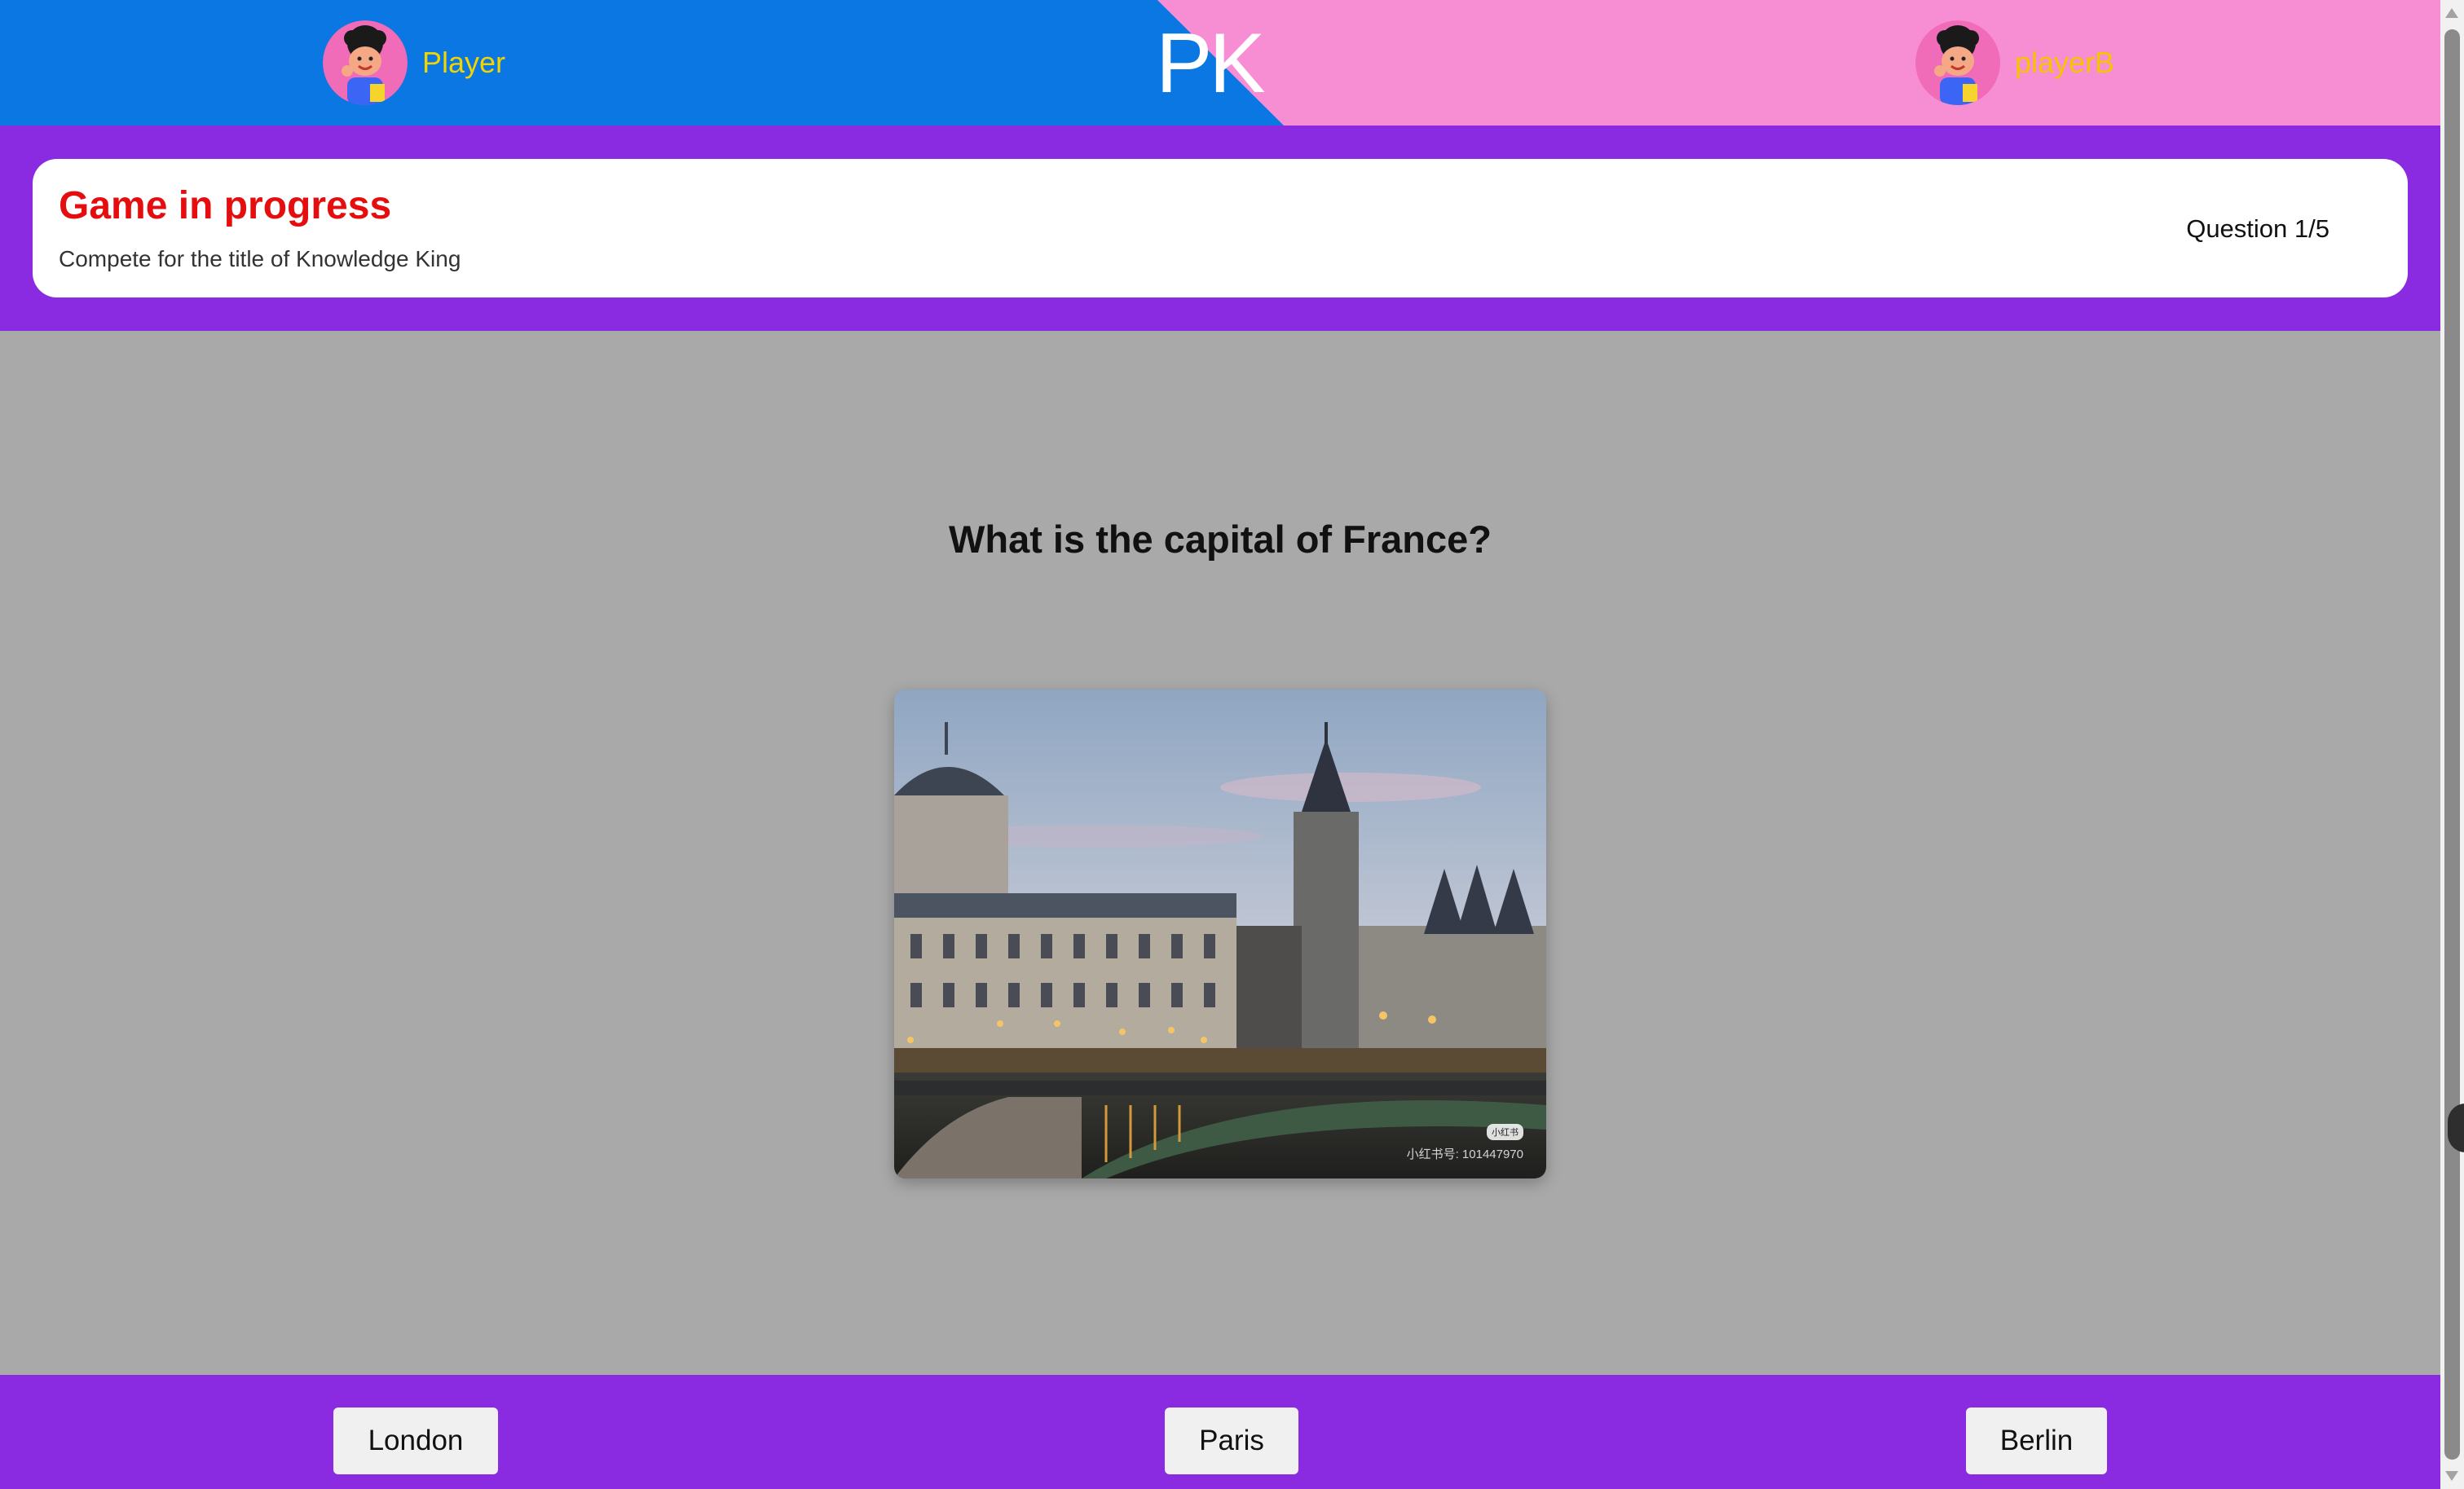 The height and width of the screenshot is (1489, 2464). What do you see at coordinates (416, 1441) in the screenshot?
I see `answer-button-london: London` at bounding box center [416, 1441].